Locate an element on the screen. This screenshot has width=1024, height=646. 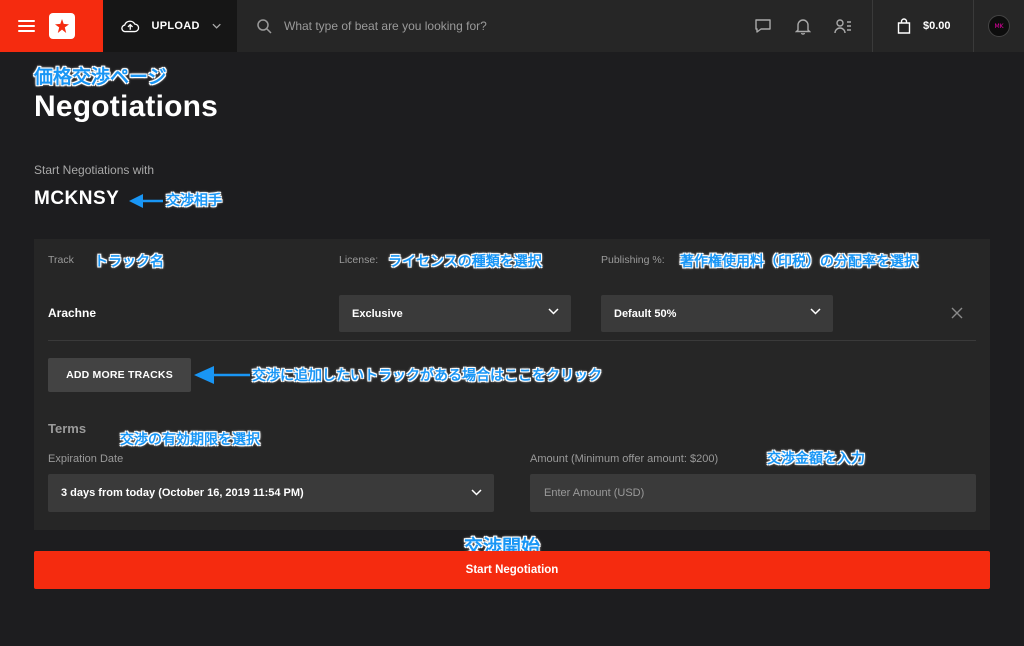
negotiation-subtitle: Start Negotiations with is located at coordinates (94, 170).